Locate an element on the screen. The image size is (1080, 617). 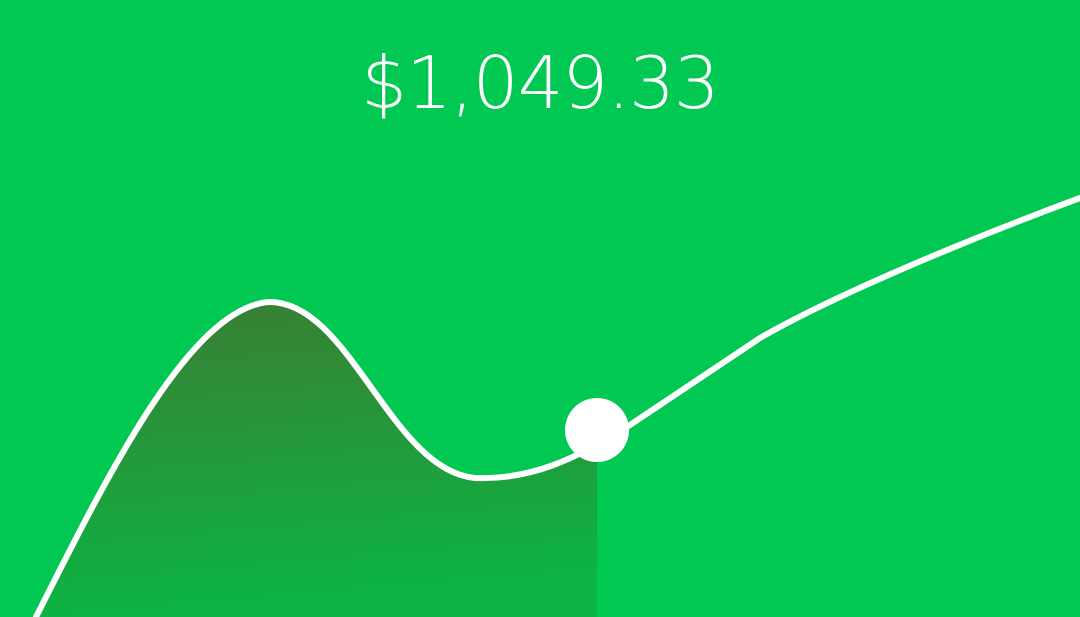
chart-scrubber-handle is located at coordinates (597, 430).